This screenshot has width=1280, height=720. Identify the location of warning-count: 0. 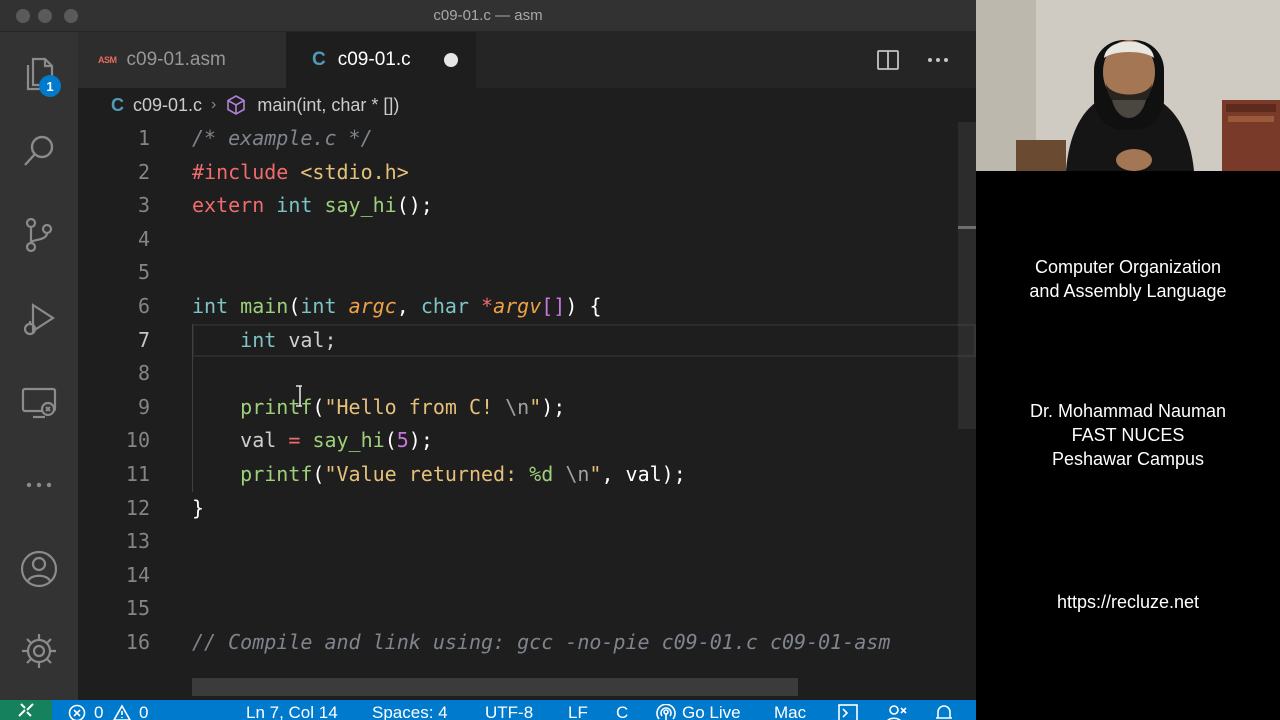
(143, 711).